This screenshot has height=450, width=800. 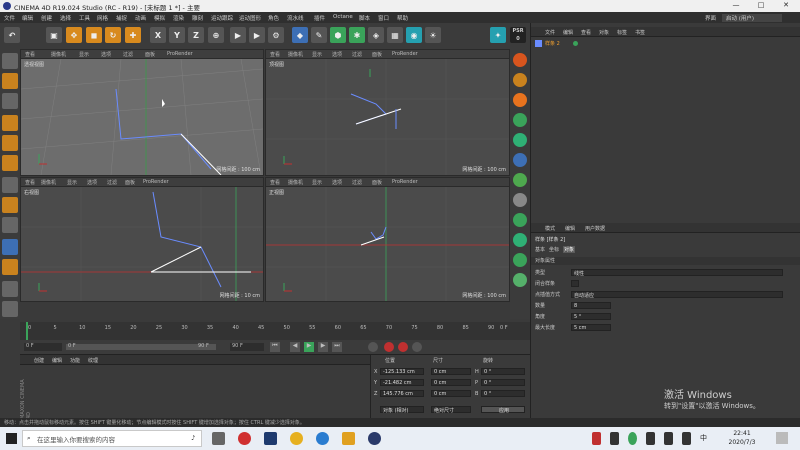 What do you see at coordinates (319, 35) in the screenshot?
I see `pen-spline-icon: ✎` at bounding box center [319, 35].